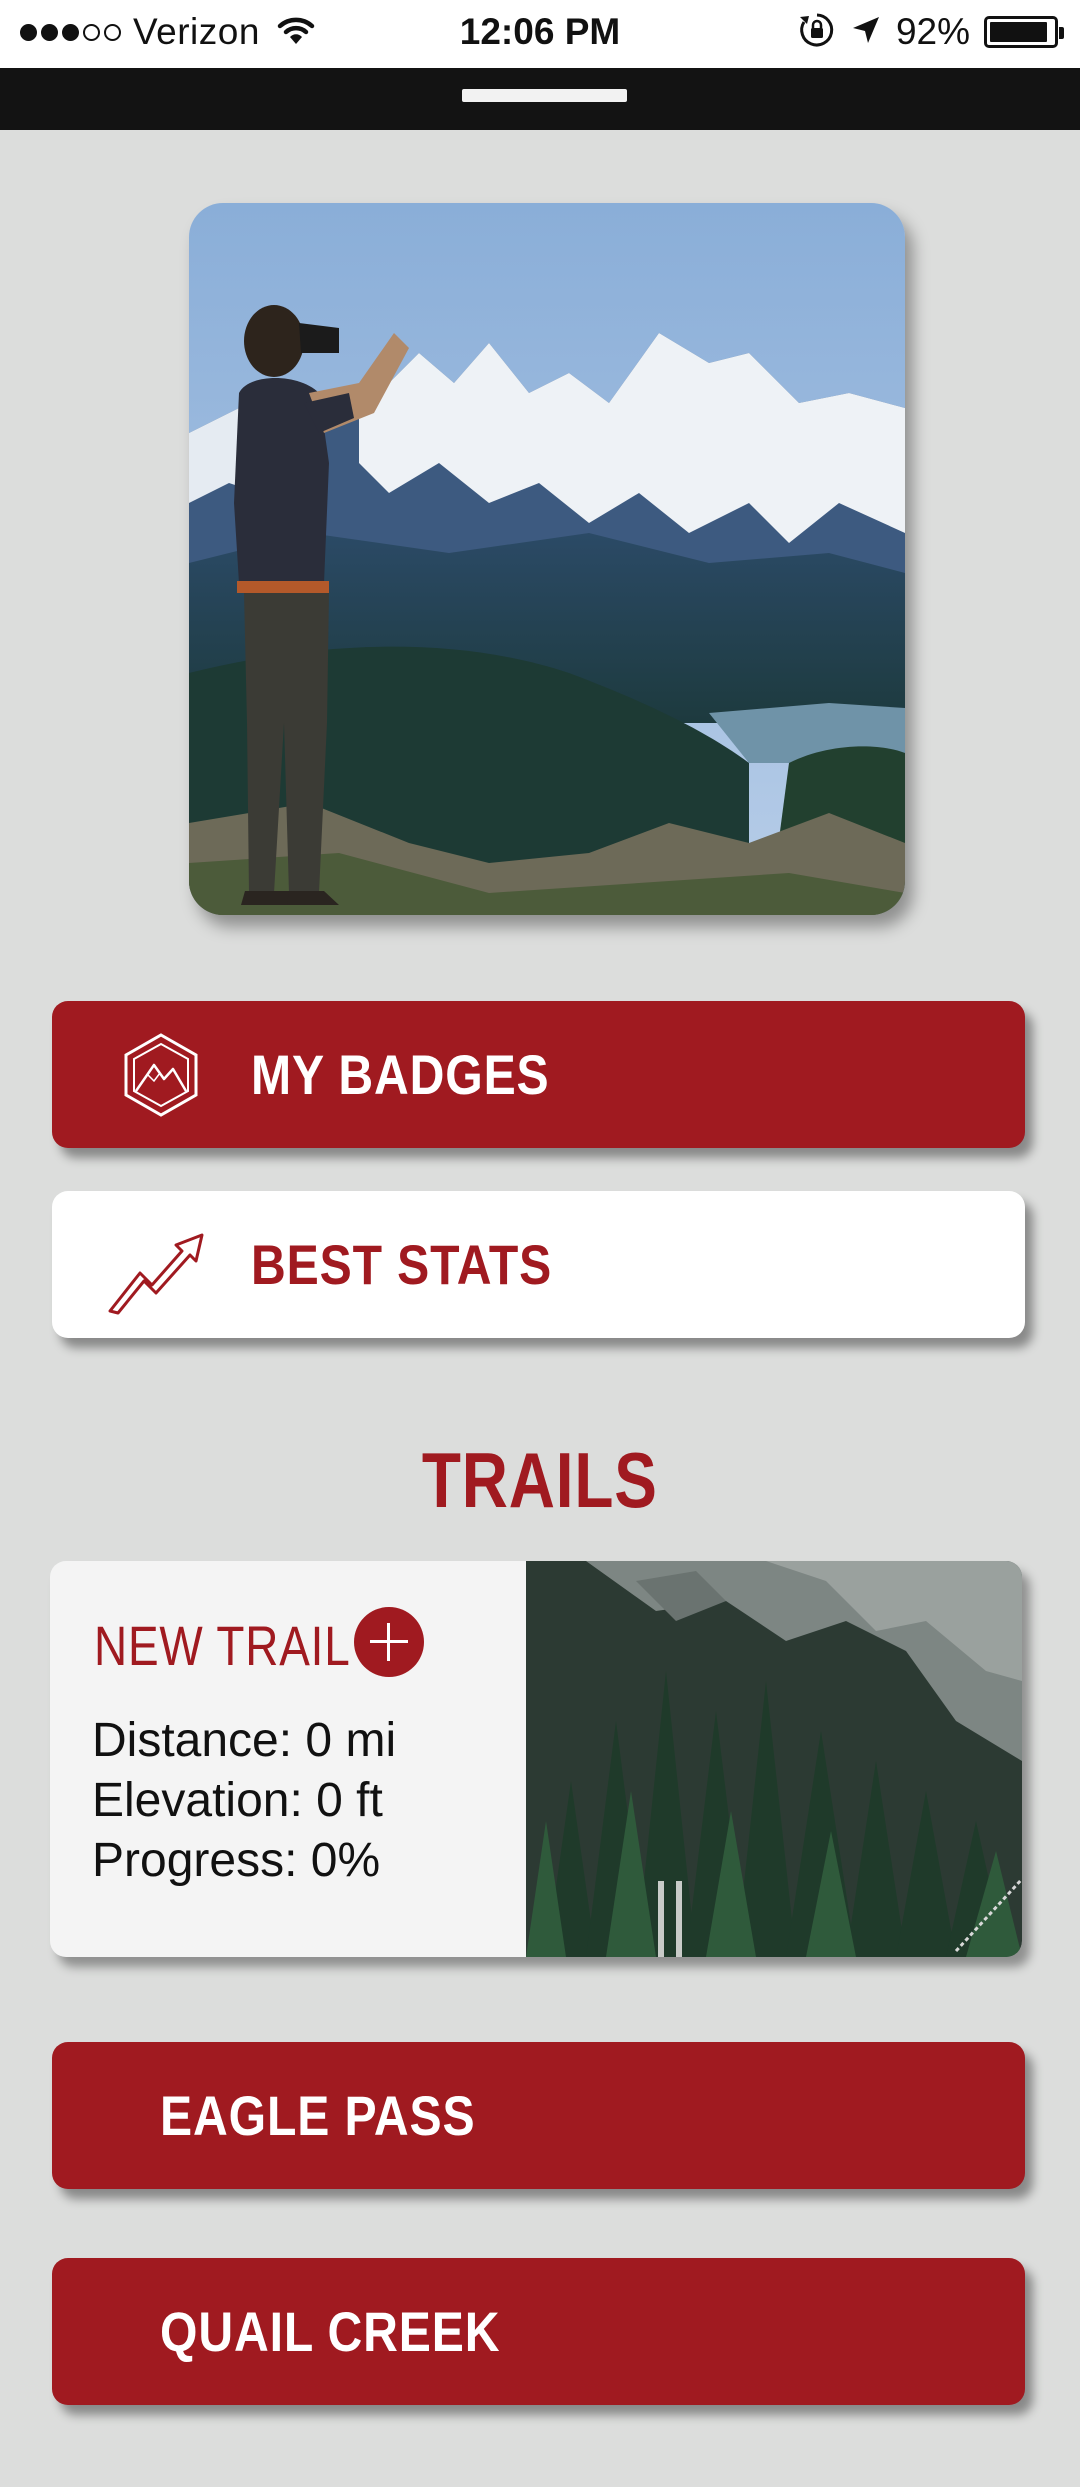  Describe the element at coordinates (540, 34) in the screenshot. I see `status-bar: Verizon 12:06 PM 92%` at that location.